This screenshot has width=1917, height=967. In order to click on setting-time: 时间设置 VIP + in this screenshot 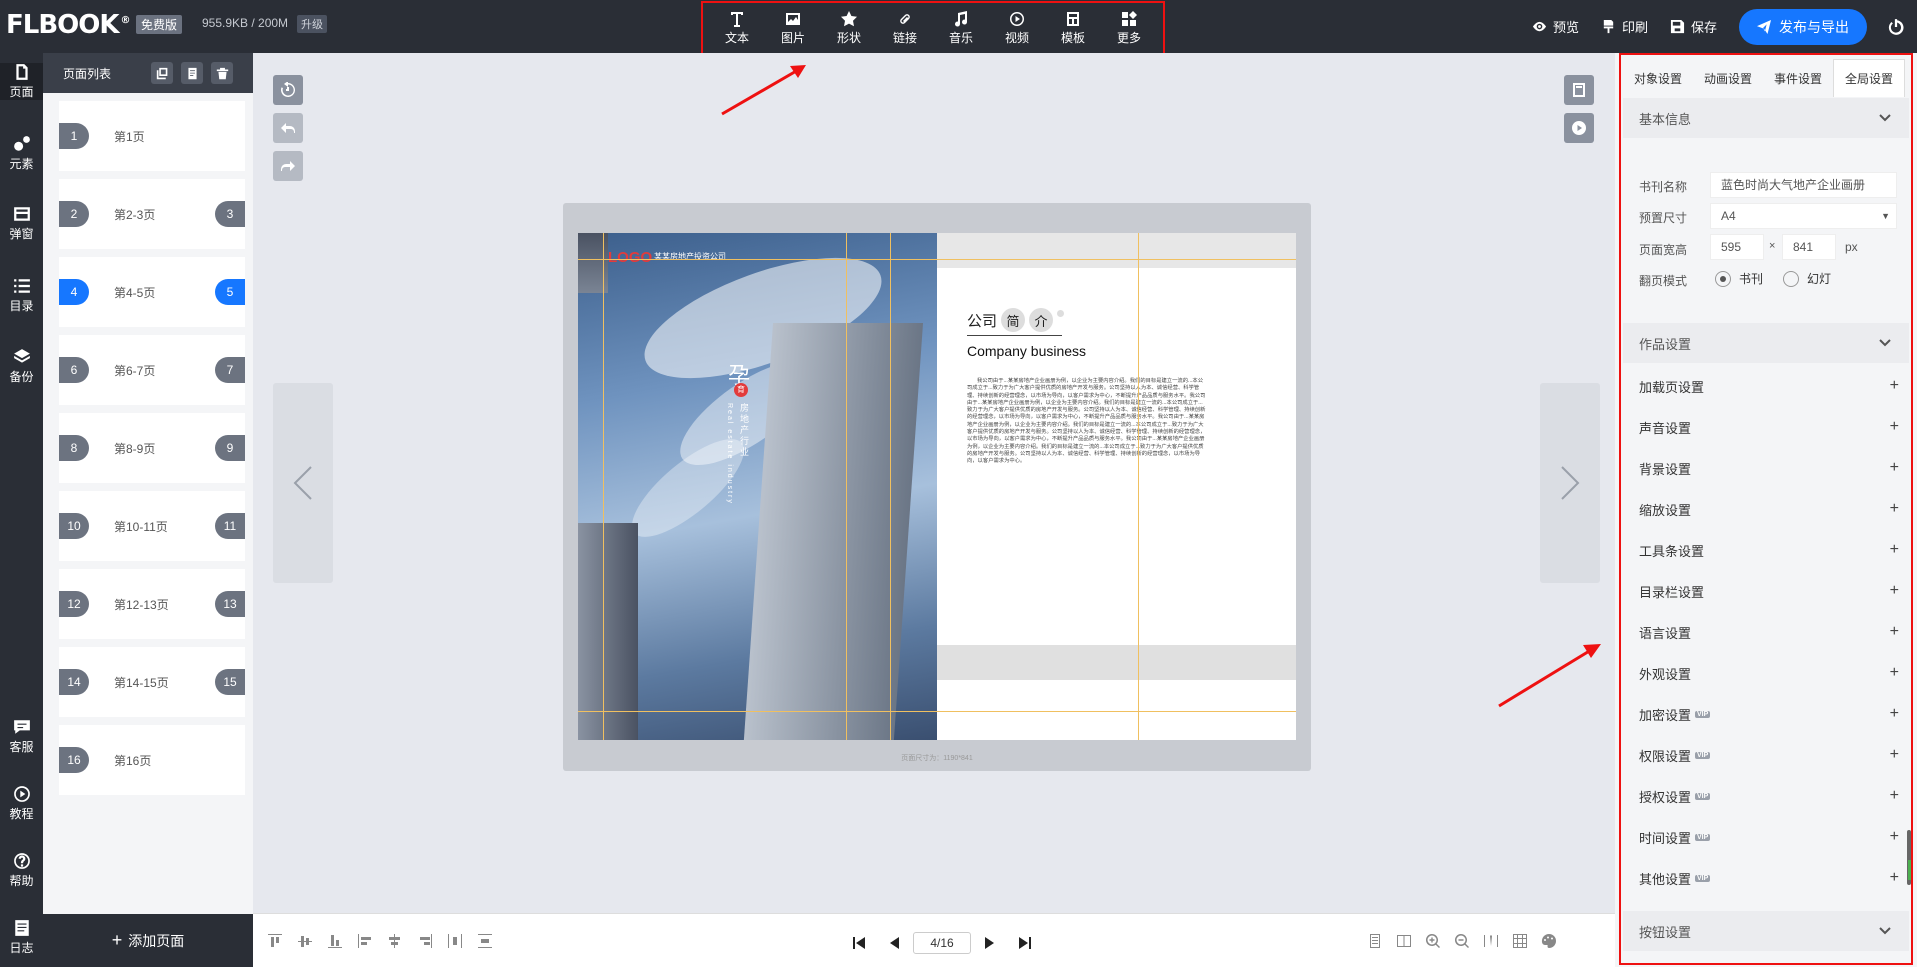, I will do `click(1769, 837)`.